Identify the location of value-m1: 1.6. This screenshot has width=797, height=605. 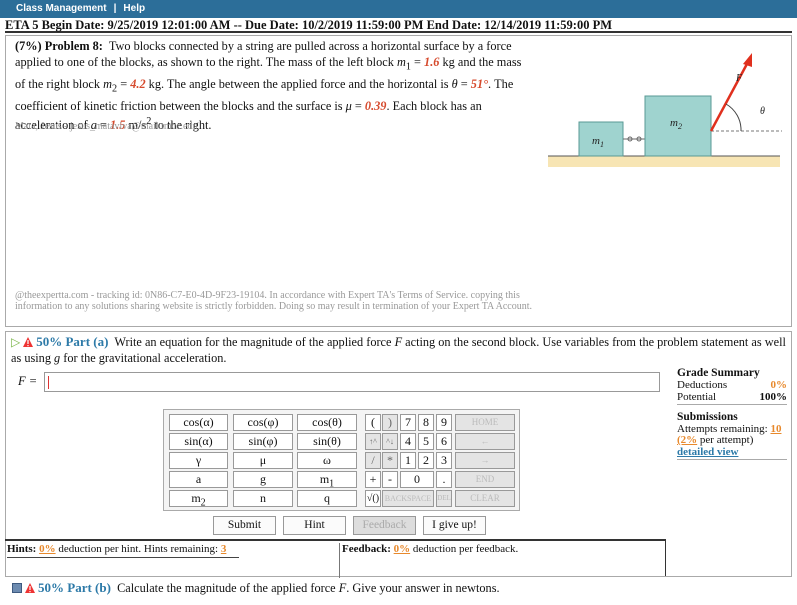
(432, 62).